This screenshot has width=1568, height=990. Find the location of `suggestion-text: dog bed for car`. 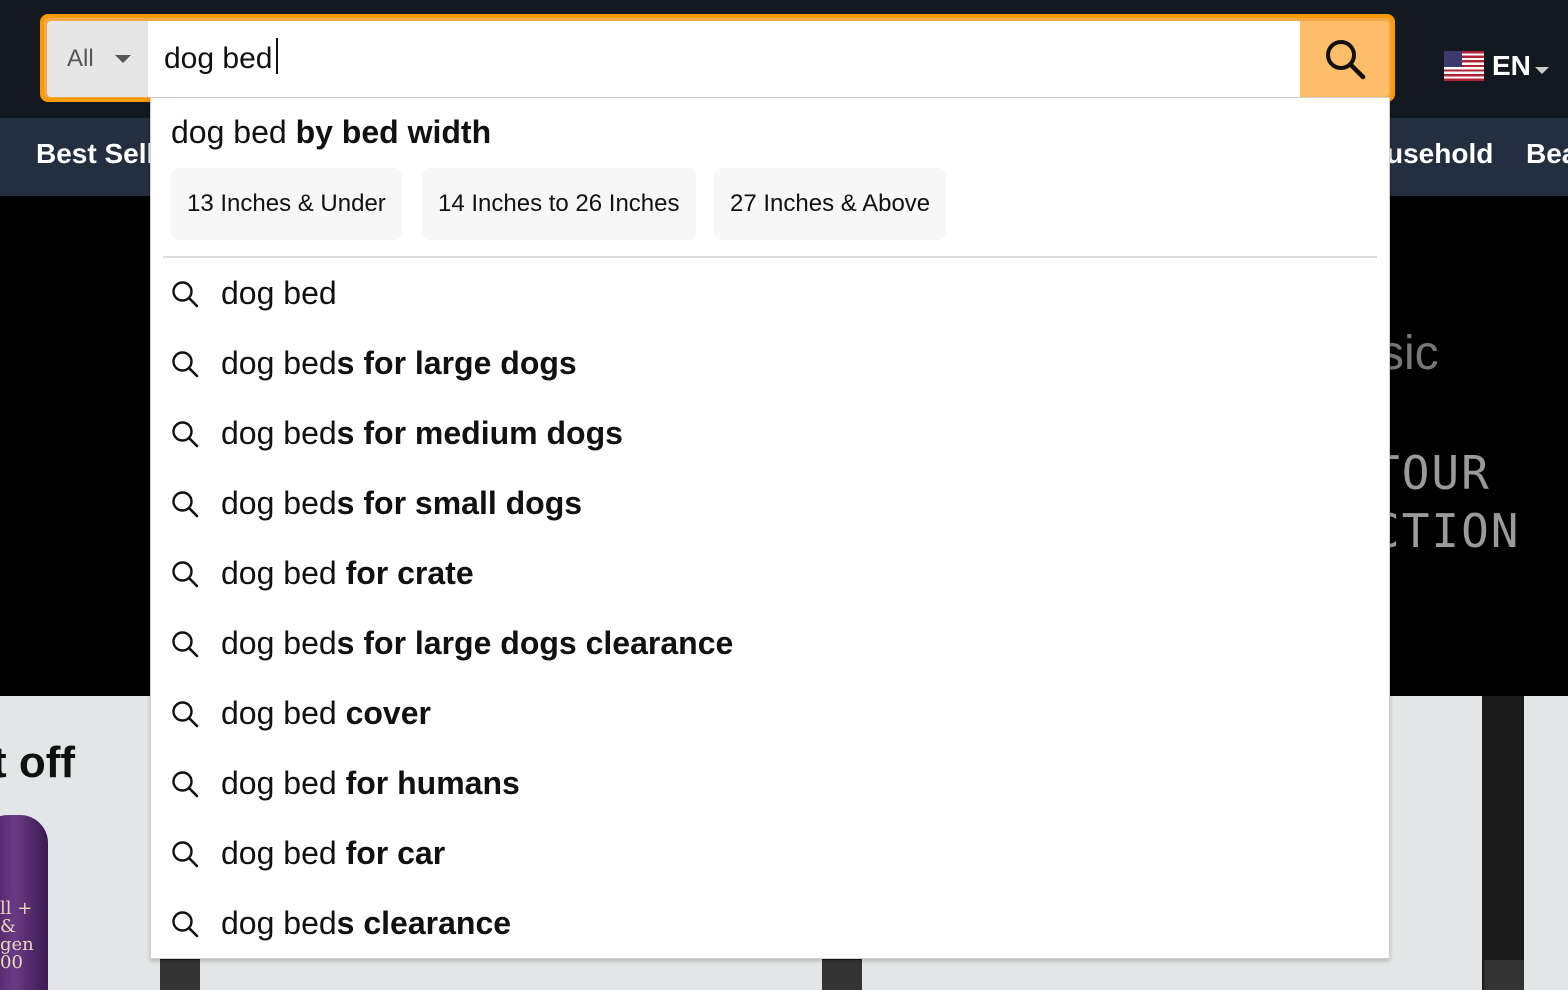

suggestion-text: dog bed for car is located at coordinates (333, 853).